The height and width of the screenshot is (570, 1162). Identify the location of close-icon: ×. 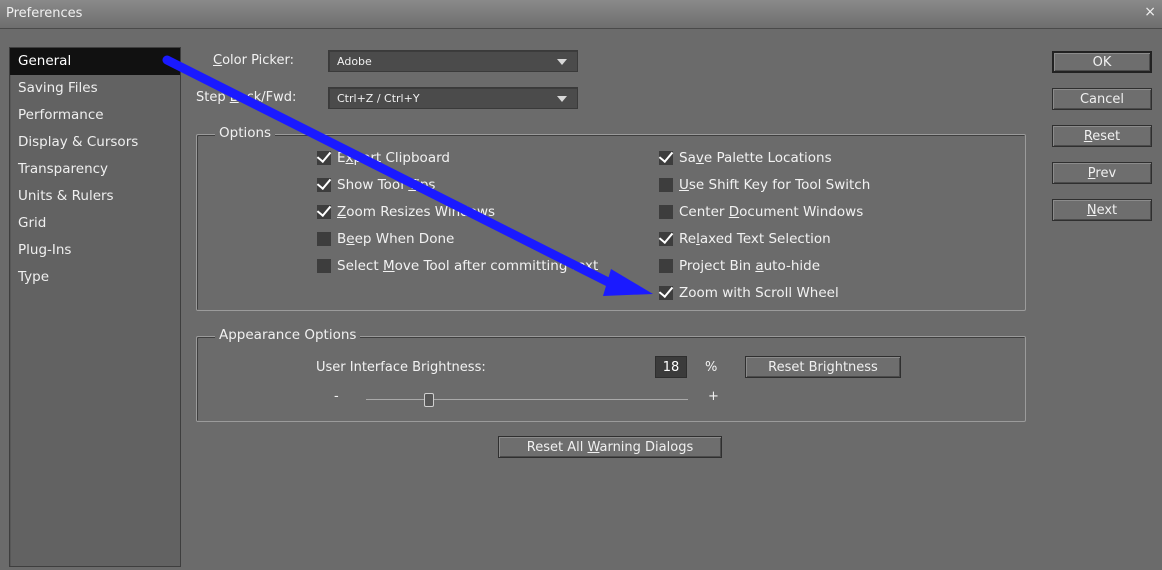
(1150, 12).